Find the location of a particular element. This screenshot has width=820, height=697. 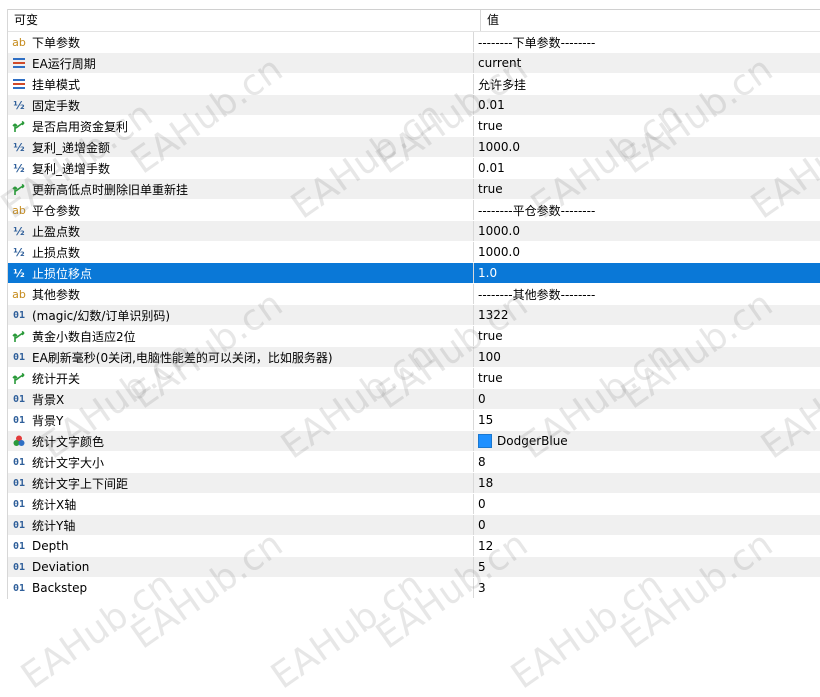

table-row: 01 Depth 12 is located at coordinates (414, 546).